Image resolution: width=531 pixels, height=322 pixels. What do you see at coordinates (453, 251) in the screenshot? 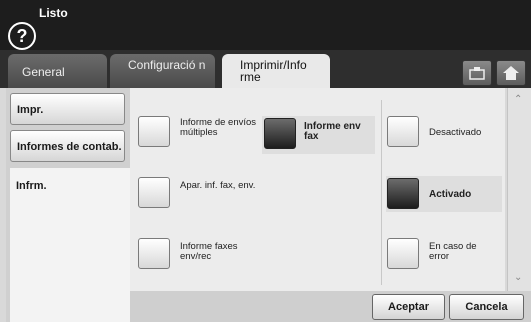
I see `option-label: En caso de error` at bounding box center [453, 251].